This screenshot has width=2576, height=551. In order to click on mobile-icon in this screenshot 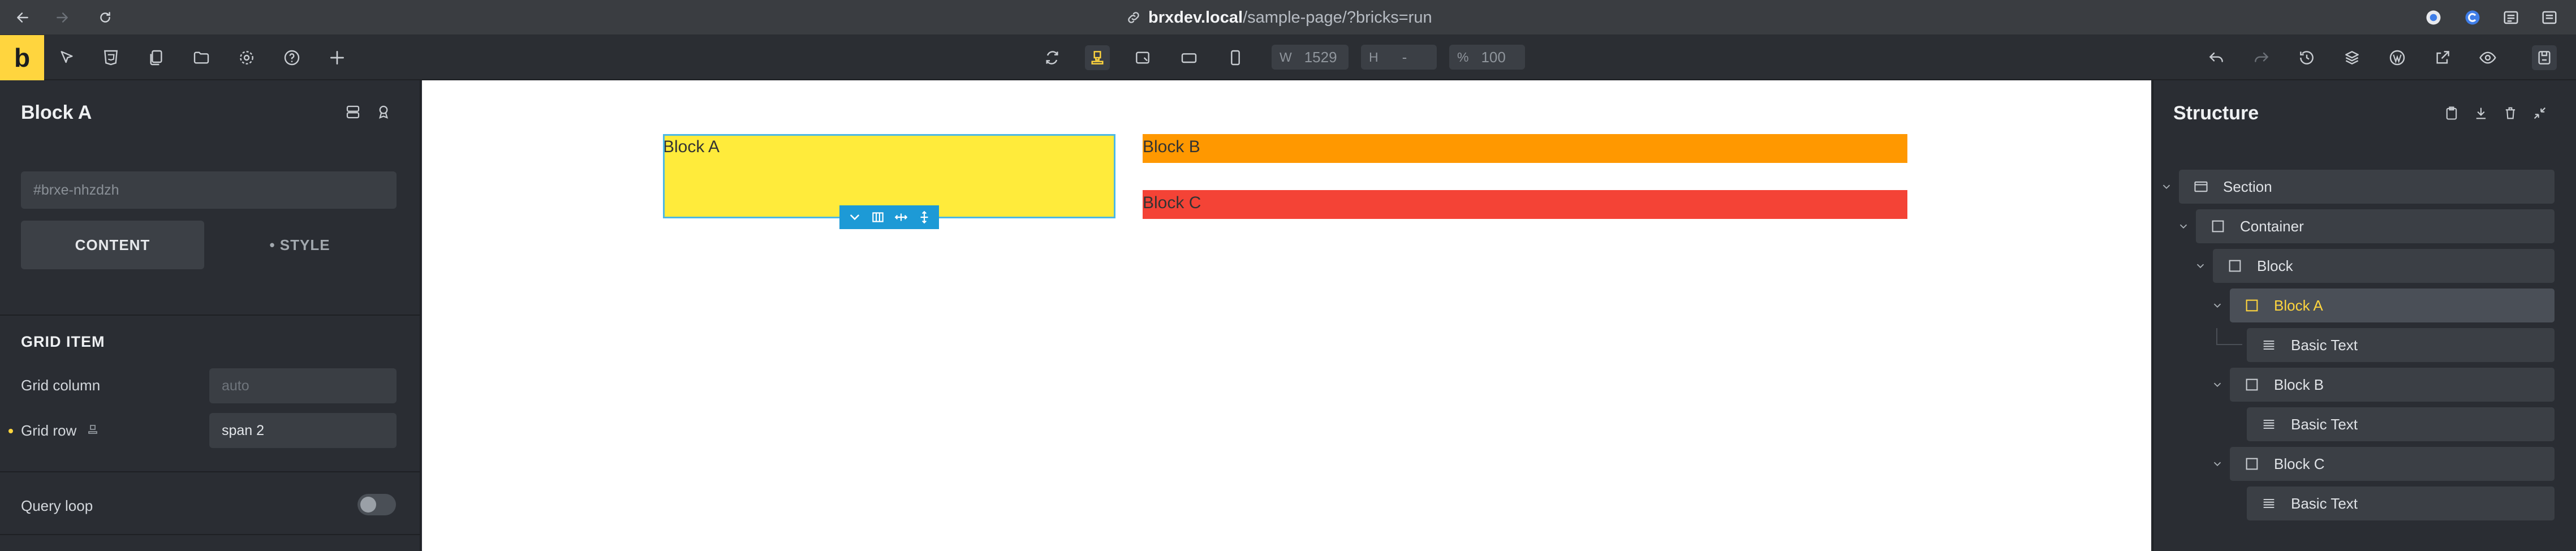, I will do `click(1235, 57)`.